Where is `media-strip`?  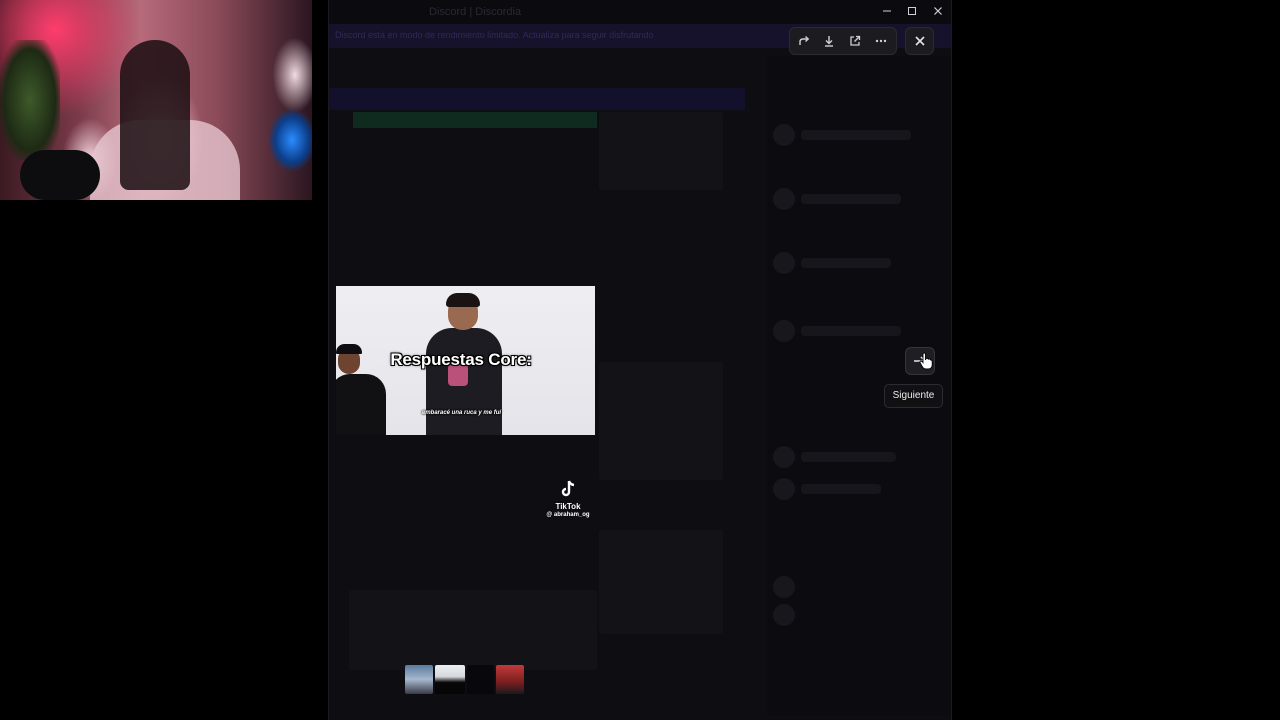 media-strip is located at coordinates (475, 120).